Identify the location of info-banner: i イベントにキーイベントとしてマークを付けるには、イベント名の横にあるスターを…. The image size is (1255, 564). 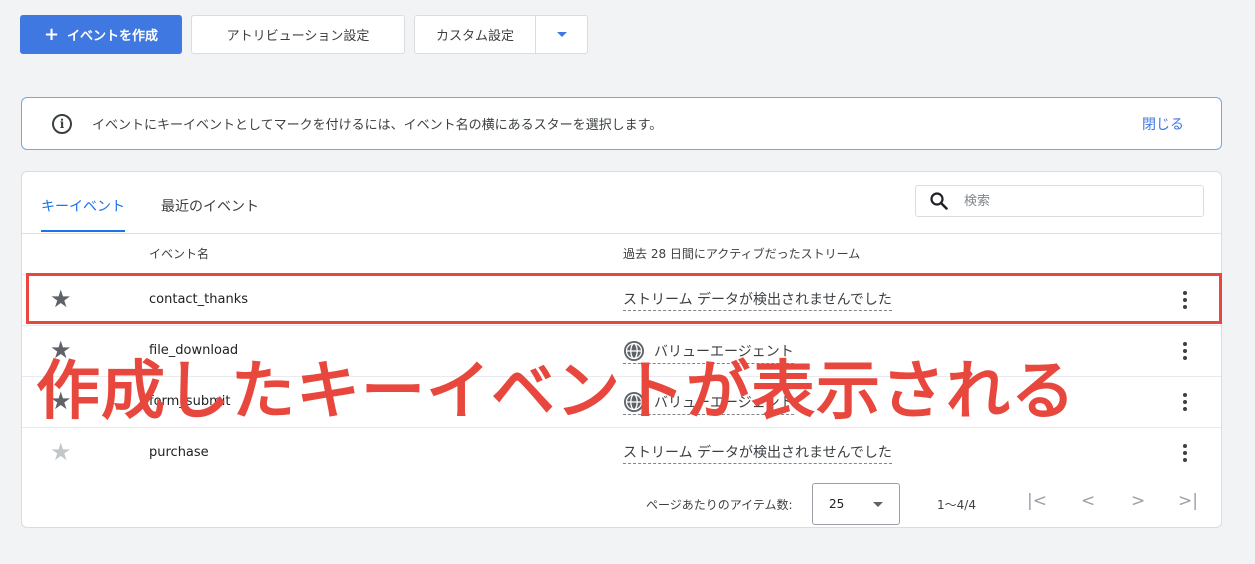
(621, 123).